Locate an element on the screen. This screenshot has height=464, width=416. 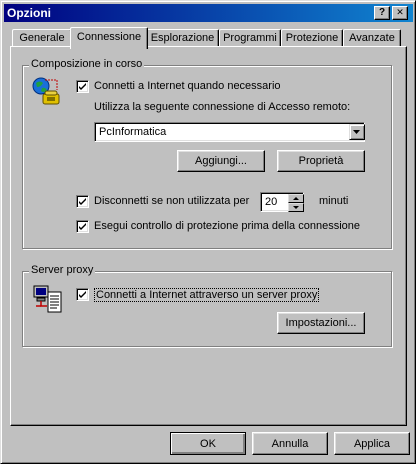
network-computer-icon is located at coordinates (48, 300).